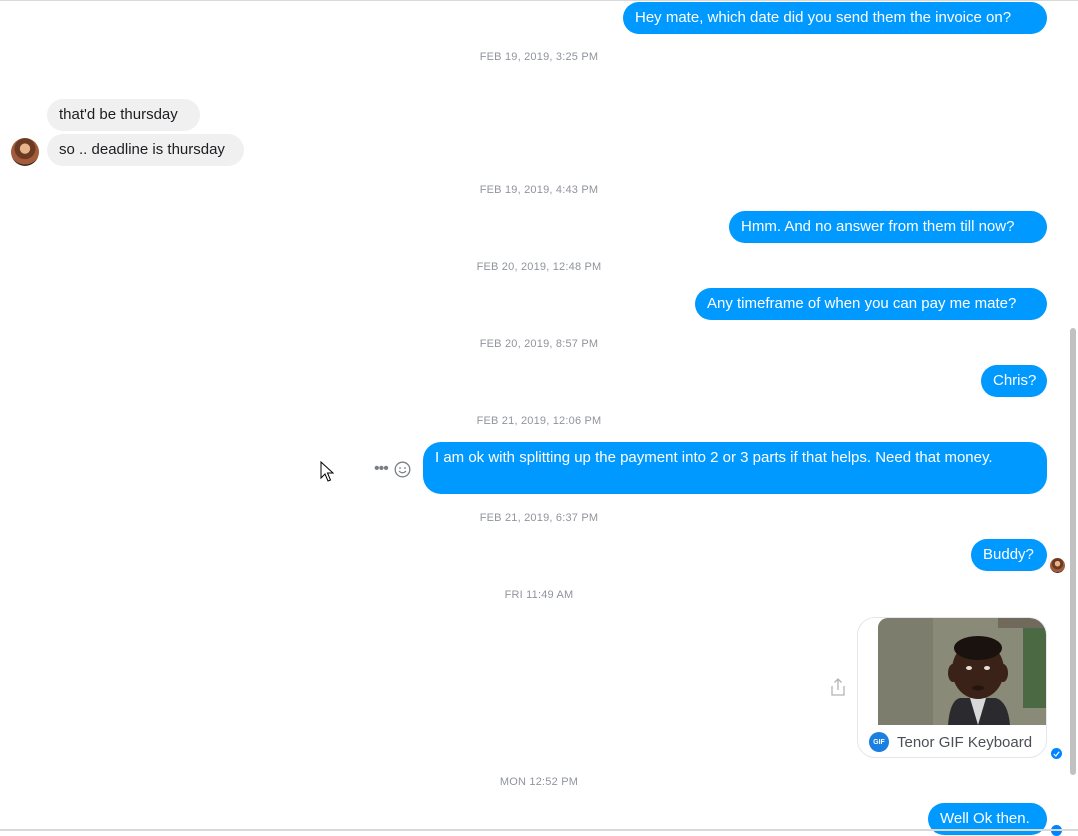 This screenshot has height=836, width=1078. Describe the element at coordinates (392, 469) in the screenshot. I see `message-actions: •••` at that location.